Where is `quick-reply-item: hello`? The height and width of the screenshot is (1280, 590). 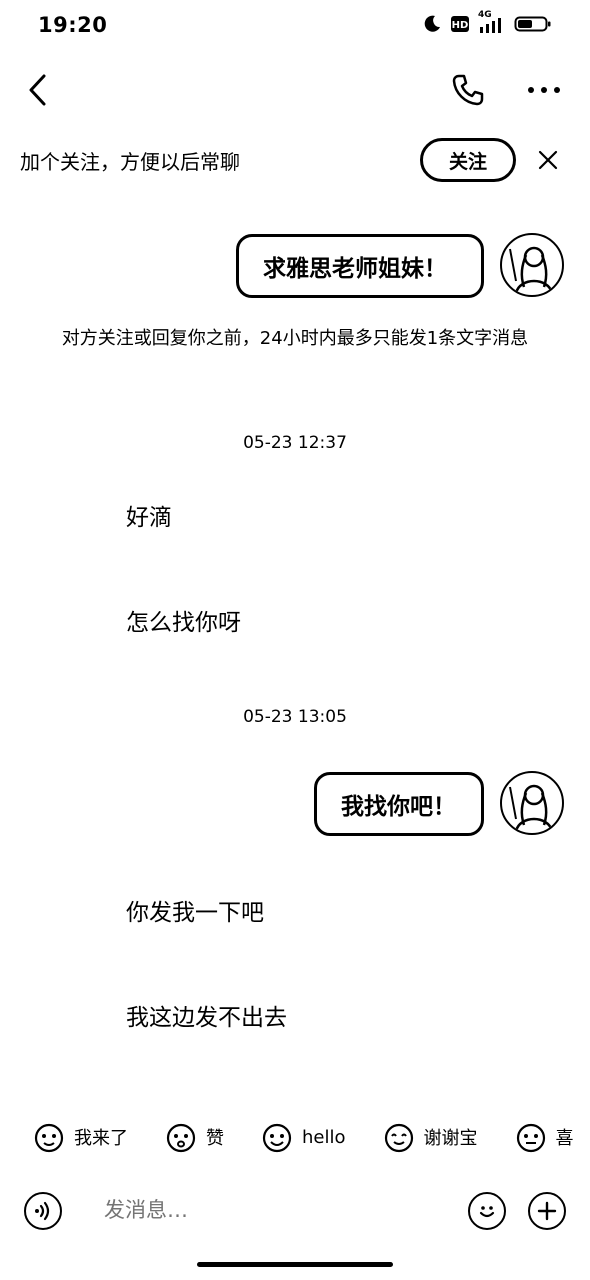 quick-reply-item: hello is located at coordinates (303, 1137).